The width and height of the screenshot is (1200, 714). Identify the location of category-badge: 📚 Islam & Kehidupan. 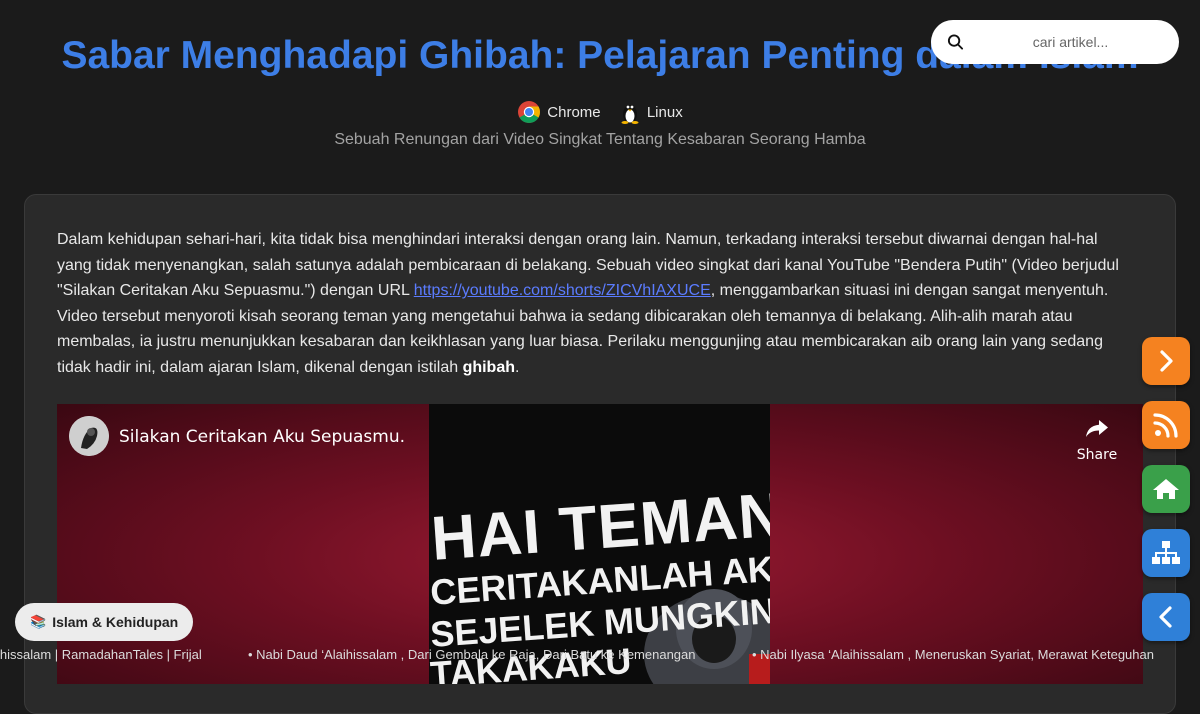
(104, 622).